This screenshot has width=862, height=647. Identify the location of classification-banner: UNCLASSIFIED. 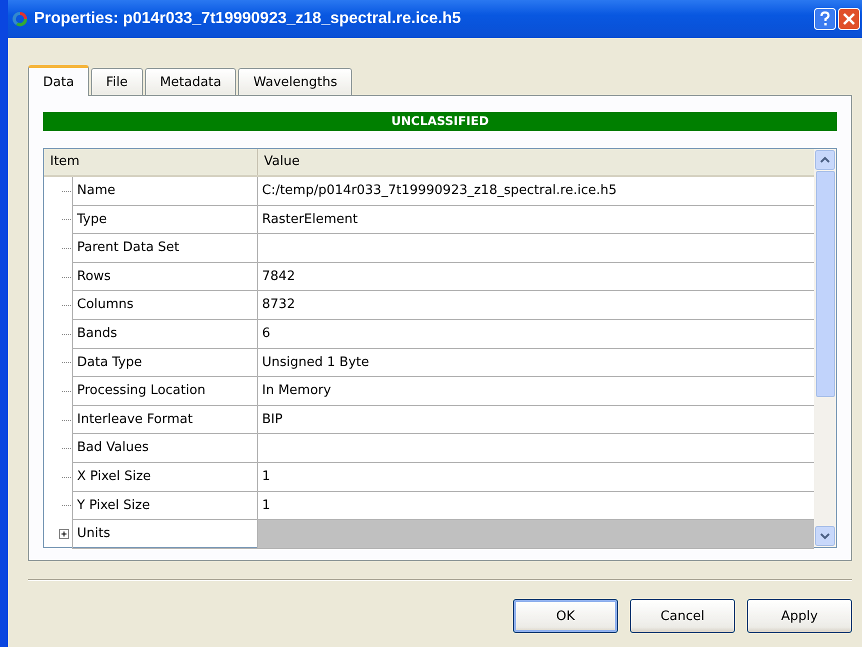
(440, 121).